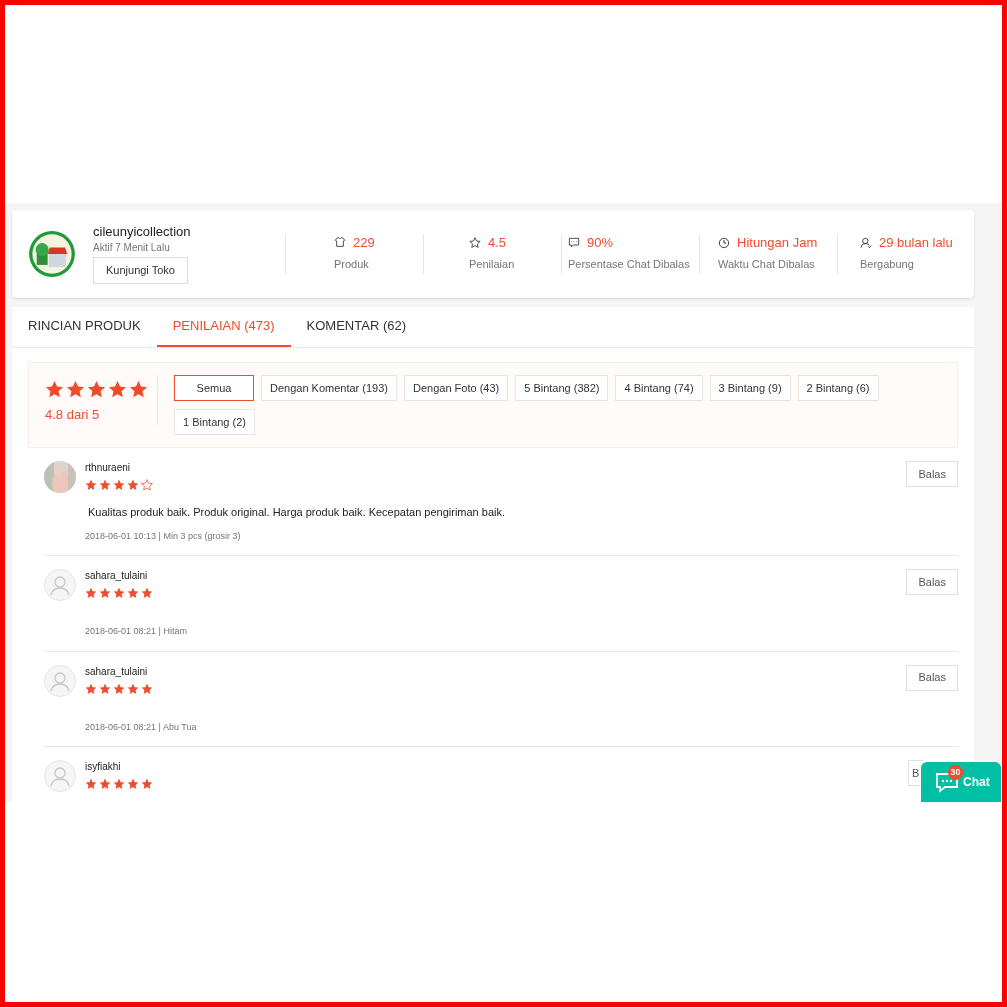 This screenshot has width=1007, height=1007. What do you see at coordinates (475, 243) in the screenshot?
I see `star-outline-icon` at bounding box center [475, 243].